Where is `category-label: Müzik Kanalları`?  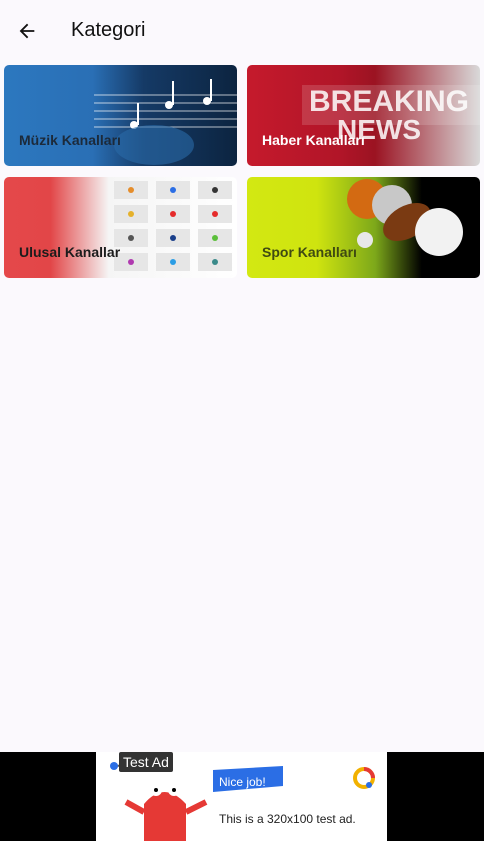
category-label: Müzik Kanalları is located at coordinates (70, 140).